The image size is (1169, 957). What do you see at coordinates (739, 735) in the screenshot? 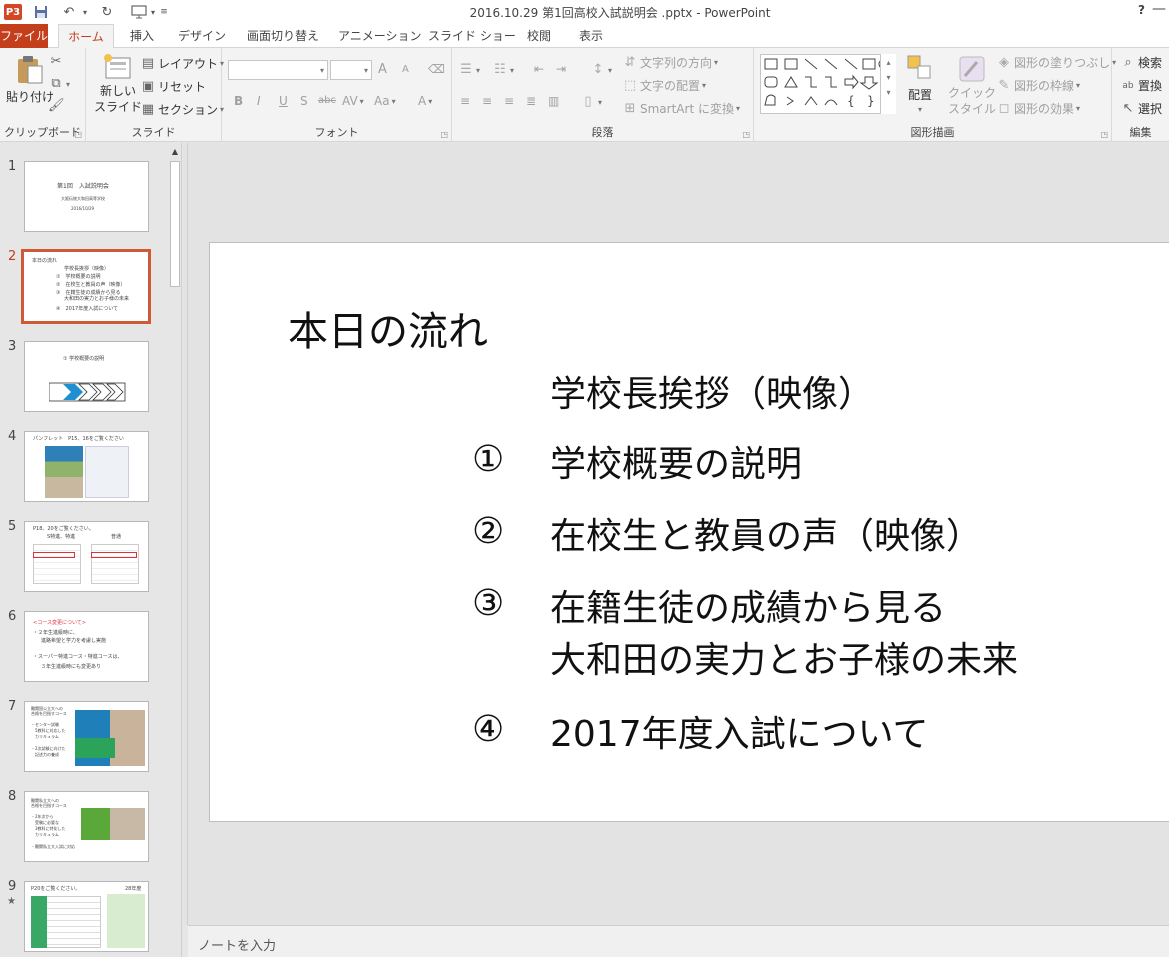
I see `agenda-item-text: 2017年度入試について` at bounding box center [739, 735].